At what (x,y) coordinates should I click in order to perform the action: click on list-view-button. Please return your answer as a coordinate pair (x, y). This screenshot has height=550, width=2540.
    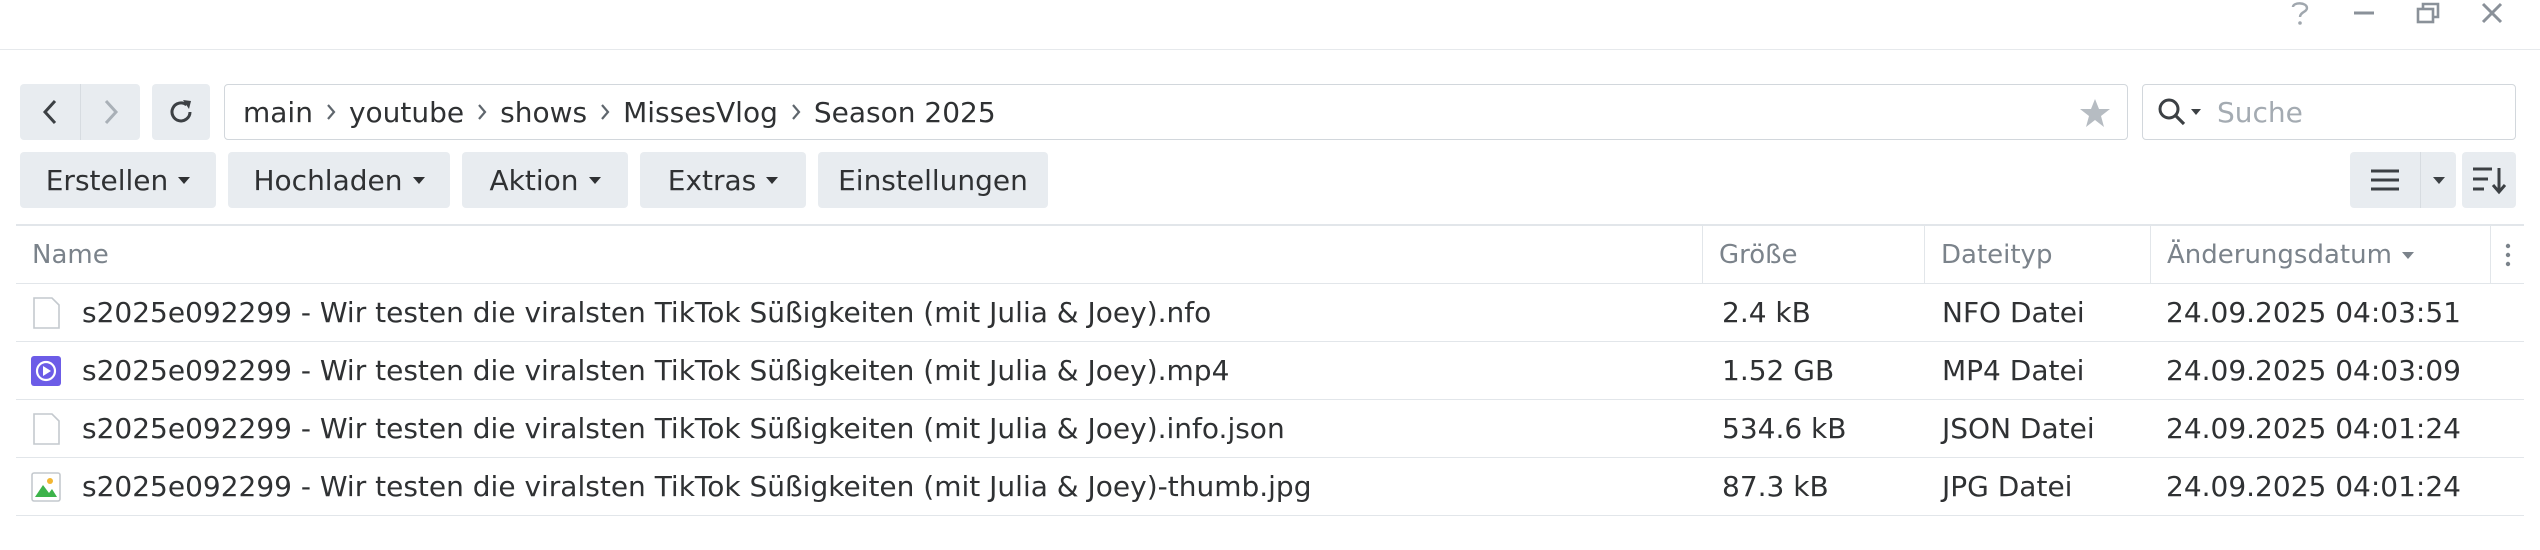
    Looking at the image, I should click on (2385, 180).